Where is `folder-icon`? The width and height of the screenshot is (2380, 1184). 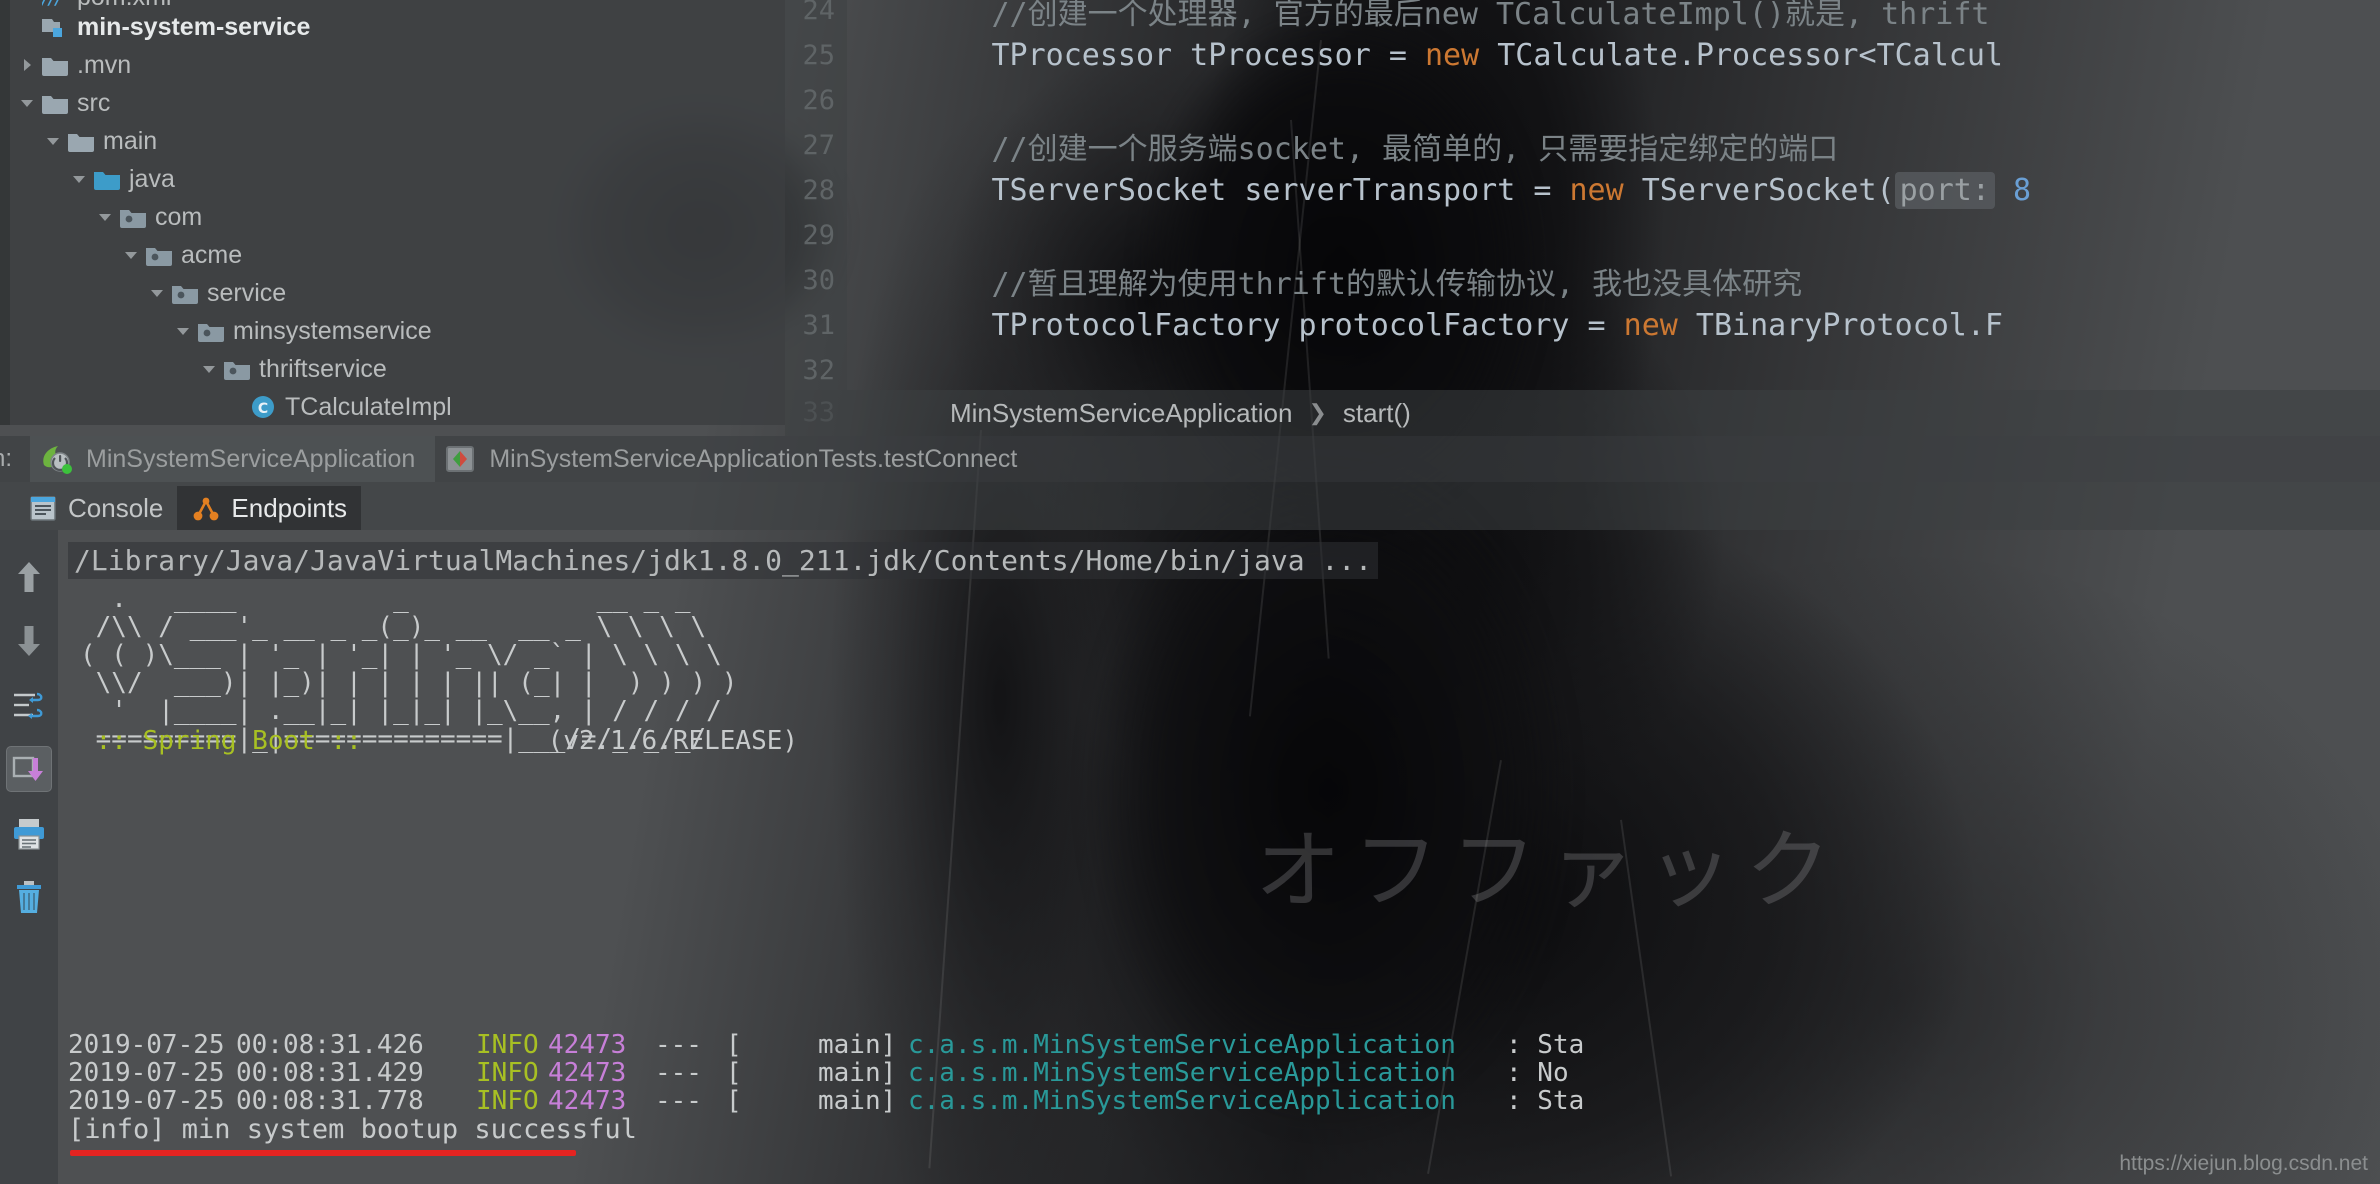 folder-icon is located at coordinates (55, 65).